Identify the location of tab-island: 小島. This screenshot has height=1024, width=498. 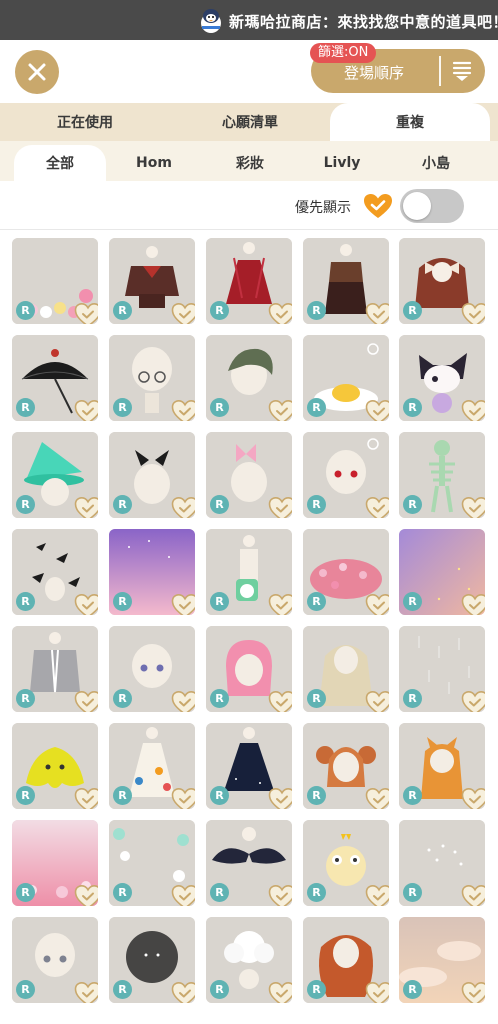
(436, 163).